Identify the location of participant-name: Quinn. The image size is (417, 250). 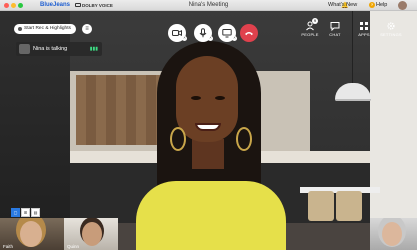
(73, 246).